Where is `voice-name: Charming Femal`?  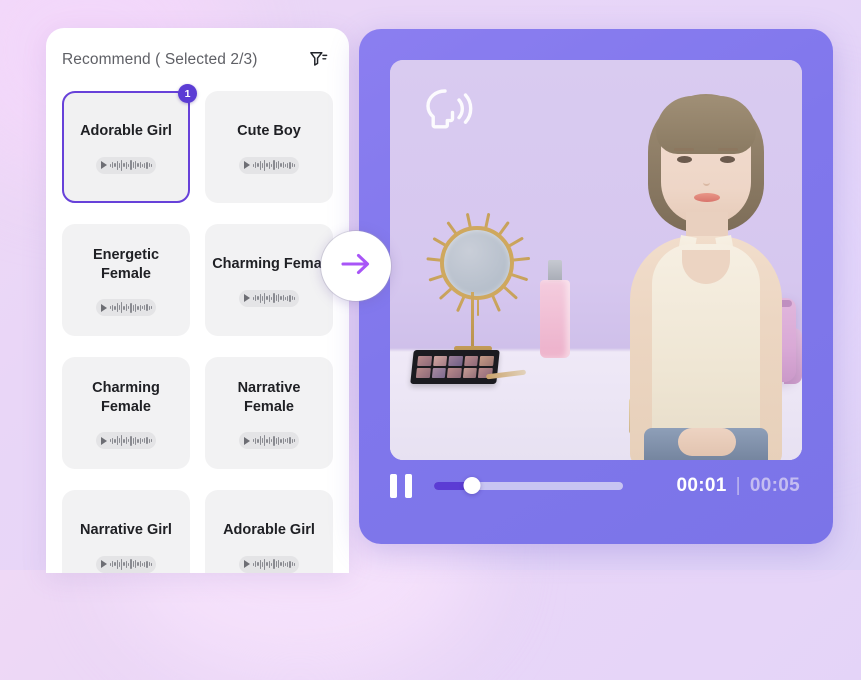
voice-name: Charming Femal is located at coordinates (269, 264).